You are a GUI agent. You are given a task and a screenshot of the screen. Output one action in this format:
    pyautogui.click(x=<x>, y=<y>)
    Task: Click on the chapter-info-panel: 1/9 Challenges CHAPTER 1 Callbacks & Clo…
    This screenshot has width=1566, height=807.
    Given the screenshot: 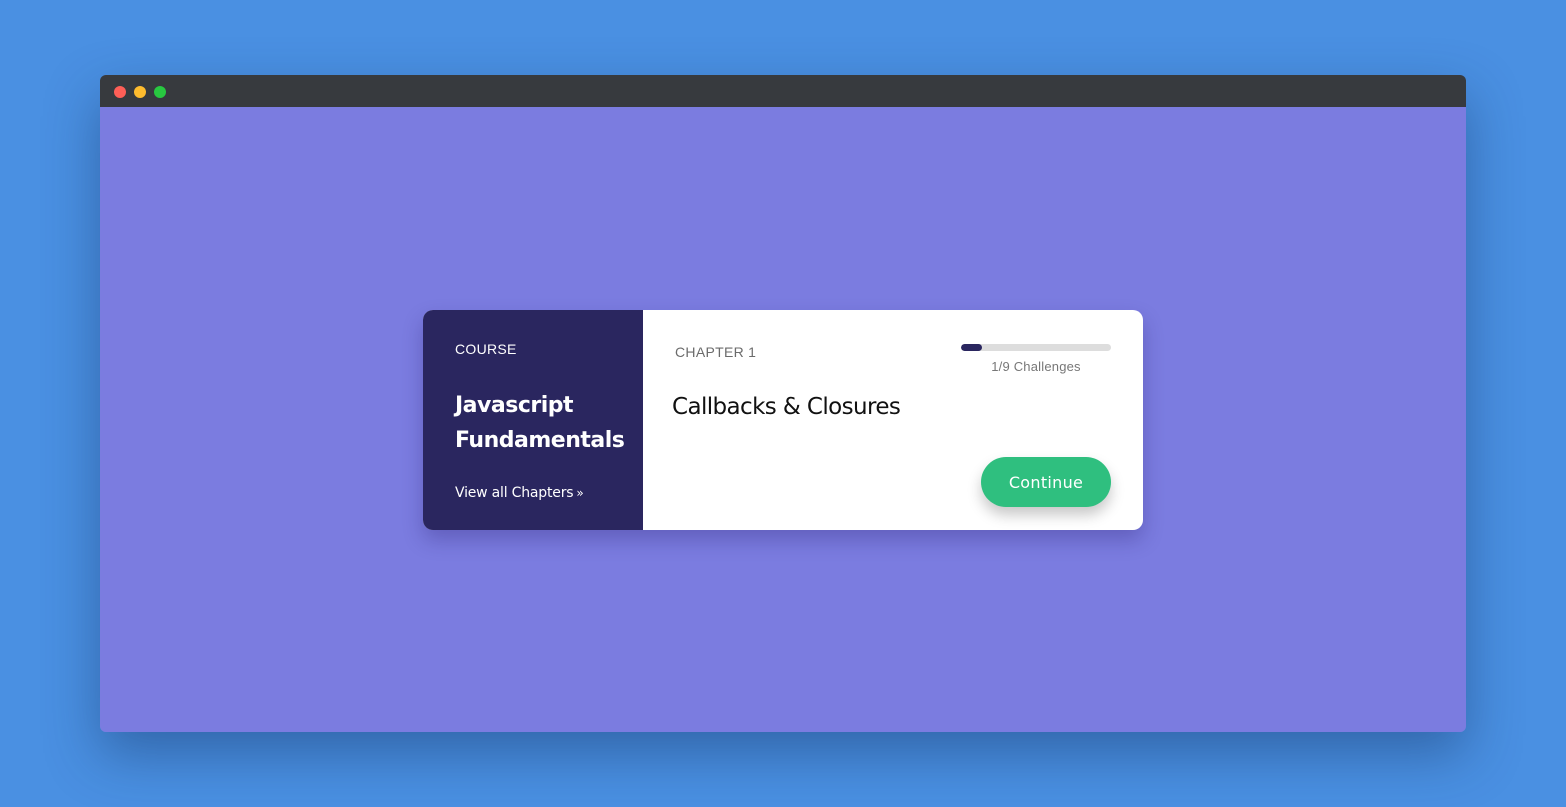 What is the action you would take?
    pyautogui.click(x=893, y=420)
    